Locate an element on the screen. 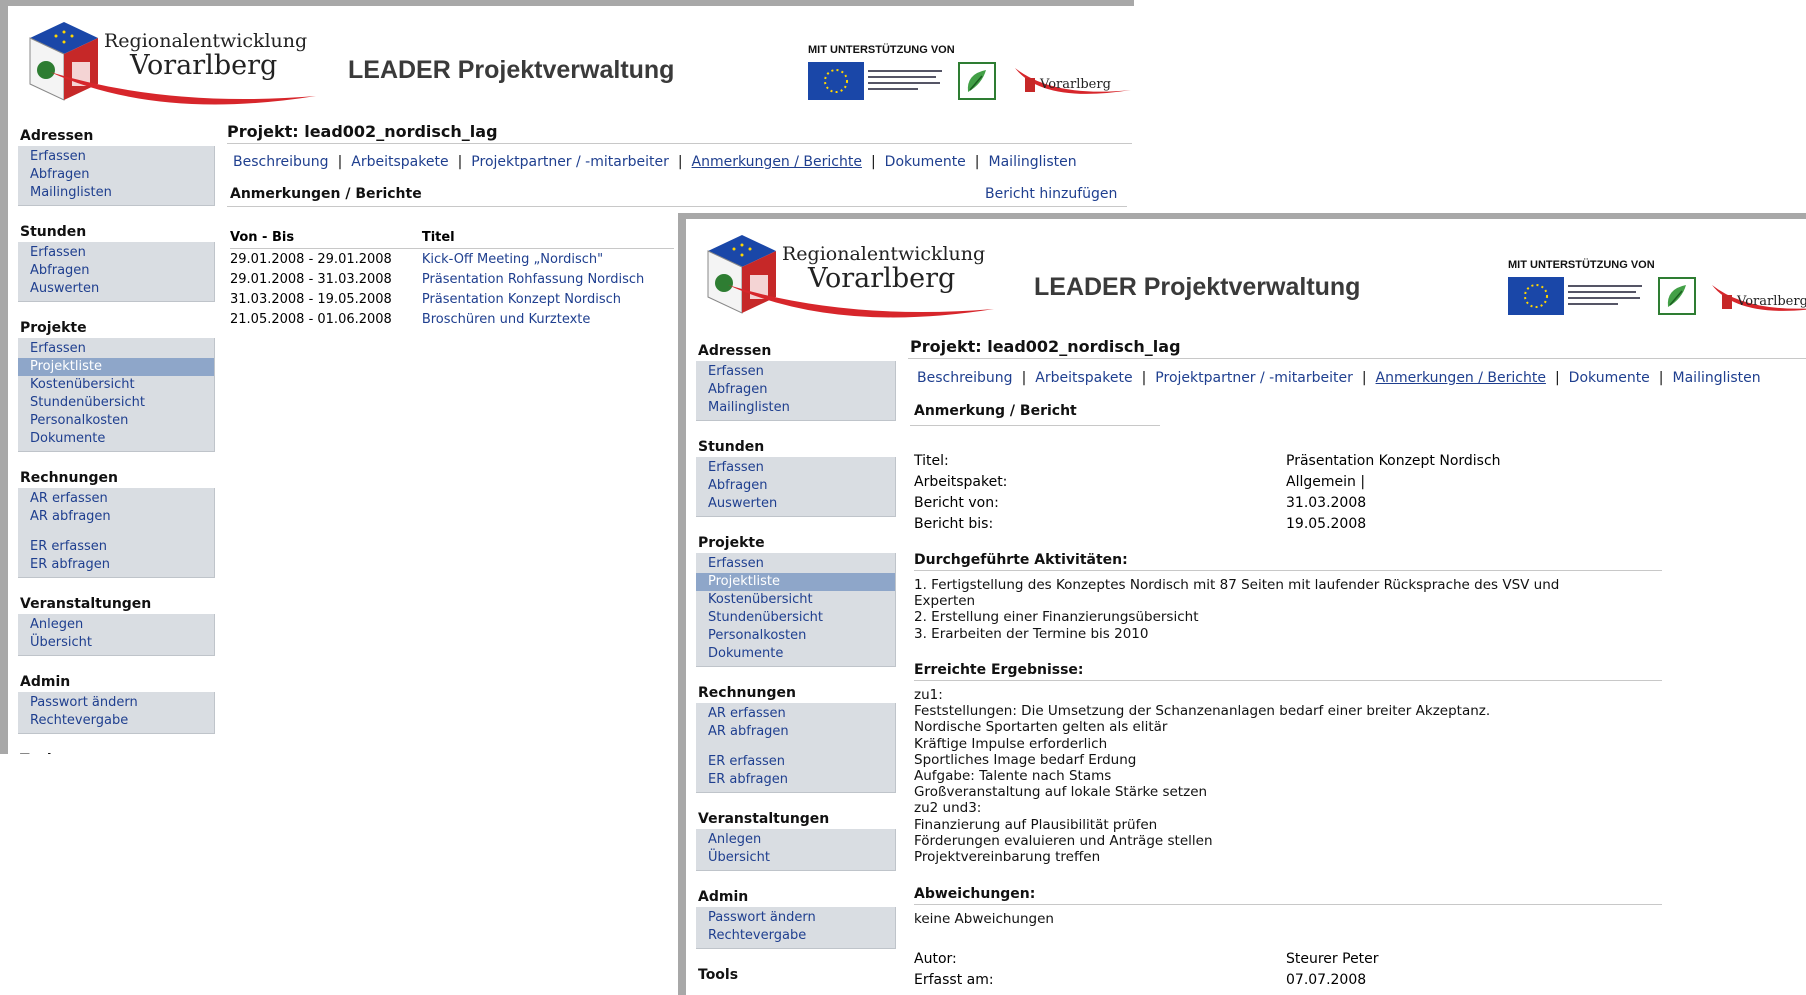  add-report-link: Bericht hinzufügen is located at coordinates (1051, 194).